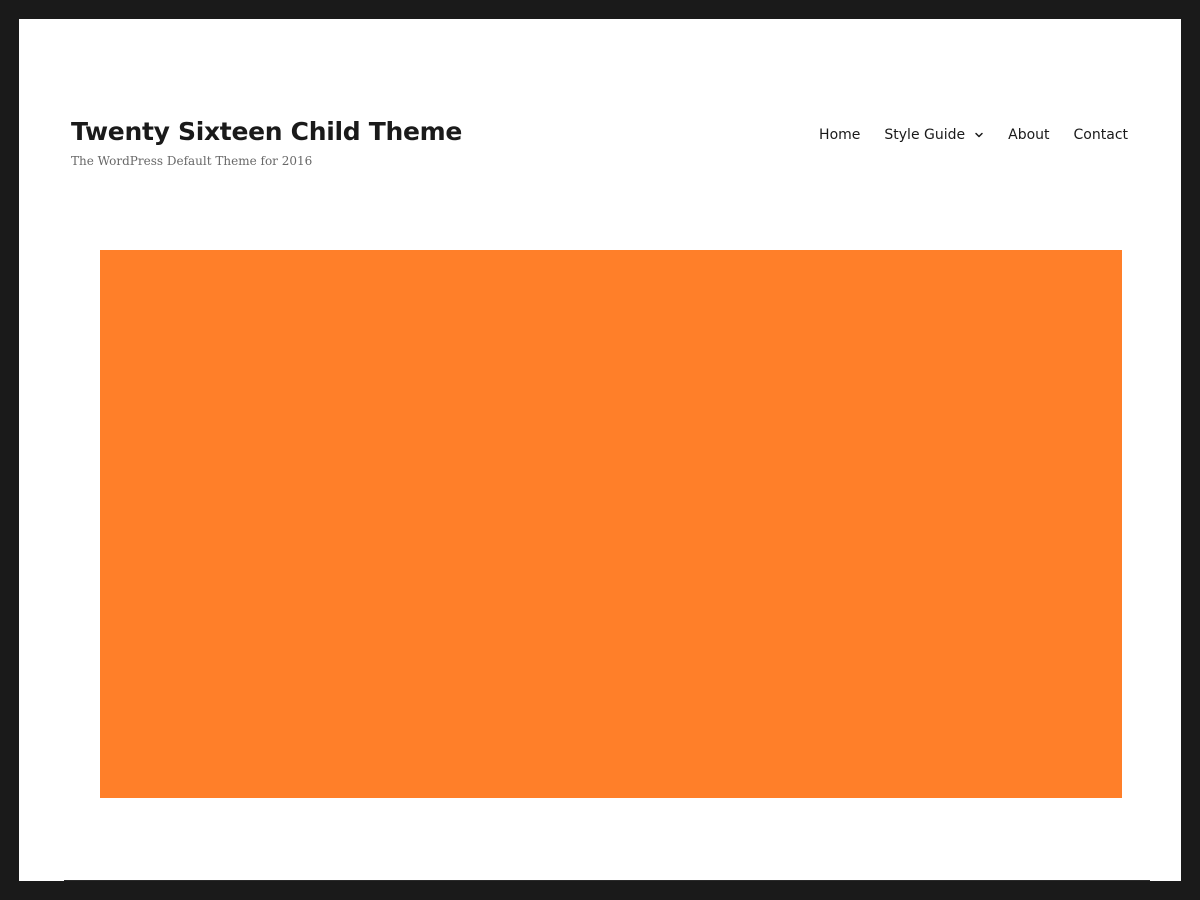 The image size is (1200, 900). What do you see at coordinates (925, 135) in the screenshot?
I see `nav-item-label: Style Guide` at bounding box center [925, 135].